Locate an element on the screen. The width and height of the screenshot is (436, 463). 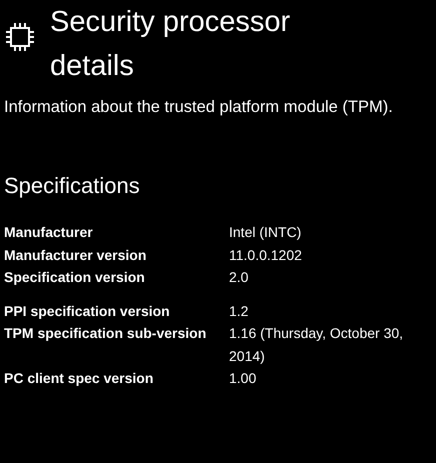
spec-label: TPM specification sub-version is located at coordinates (106, 333).